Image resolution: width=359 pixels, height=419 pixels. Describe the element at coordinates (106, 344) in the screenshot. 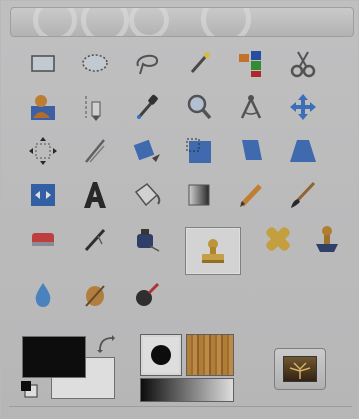

I see `swap-colors-icon` at that location.